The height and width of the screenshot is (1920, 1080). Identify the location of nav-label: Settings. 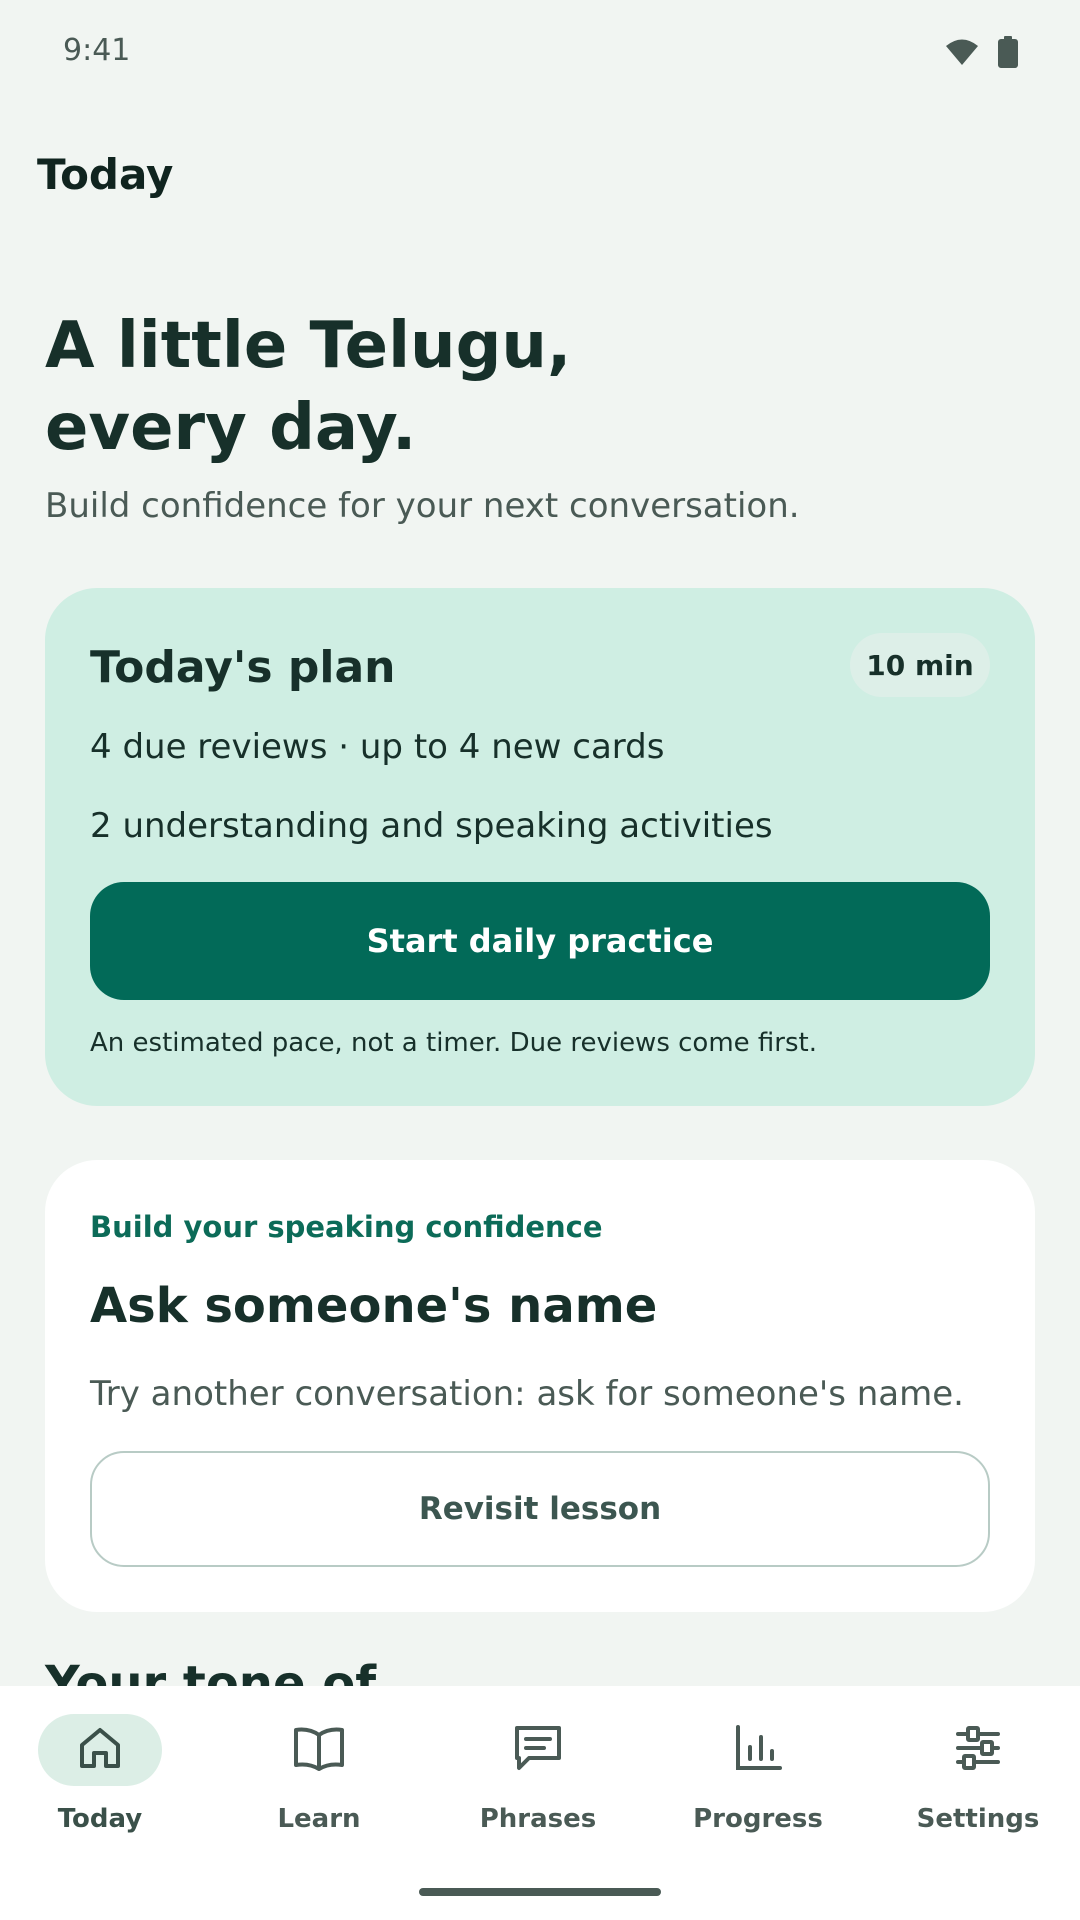
(978, 1819).